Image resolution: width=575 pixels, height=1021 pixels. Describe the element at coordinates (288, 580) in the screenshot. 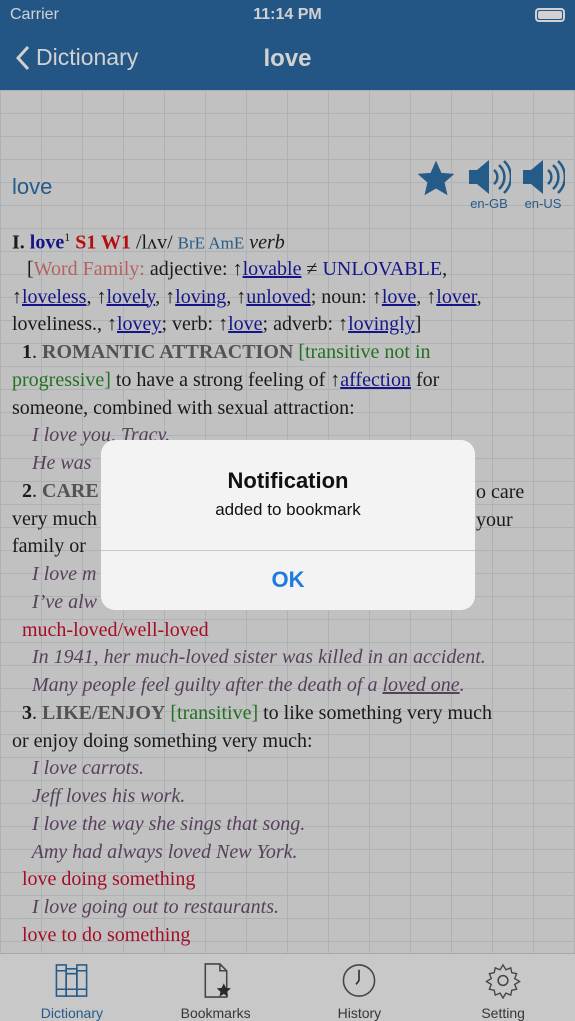

I see `ok-button: OK` at that location.